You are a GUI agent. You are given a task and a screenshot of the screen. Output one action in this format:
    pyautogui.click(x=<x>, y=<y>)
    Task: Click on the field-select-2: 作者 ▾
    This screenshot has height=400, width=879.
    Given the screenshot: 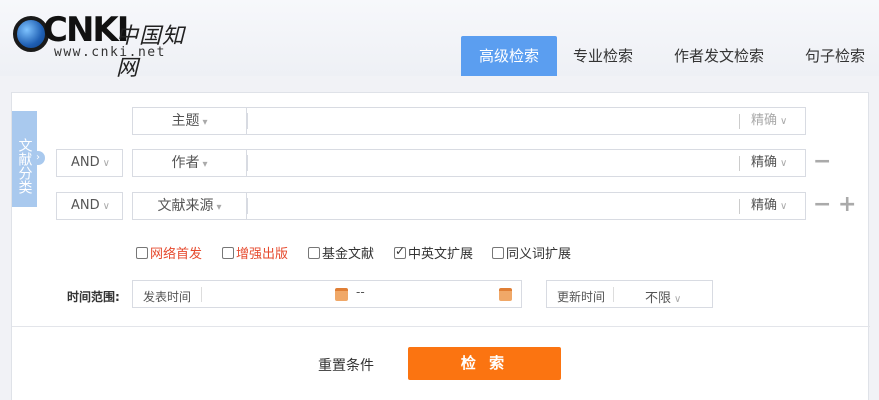 What is the action you would take?
    pyautogui.click(x=189, y=163)
    